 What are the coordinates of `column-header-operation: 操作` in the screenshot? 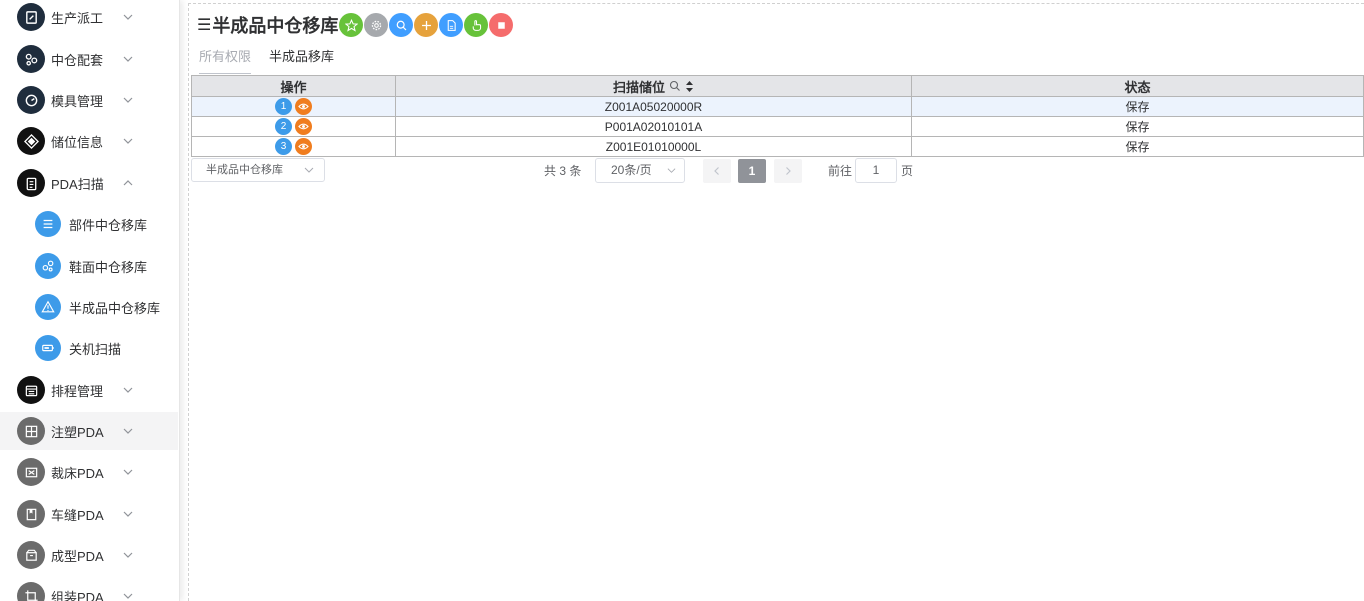 It's located at (293, 86).